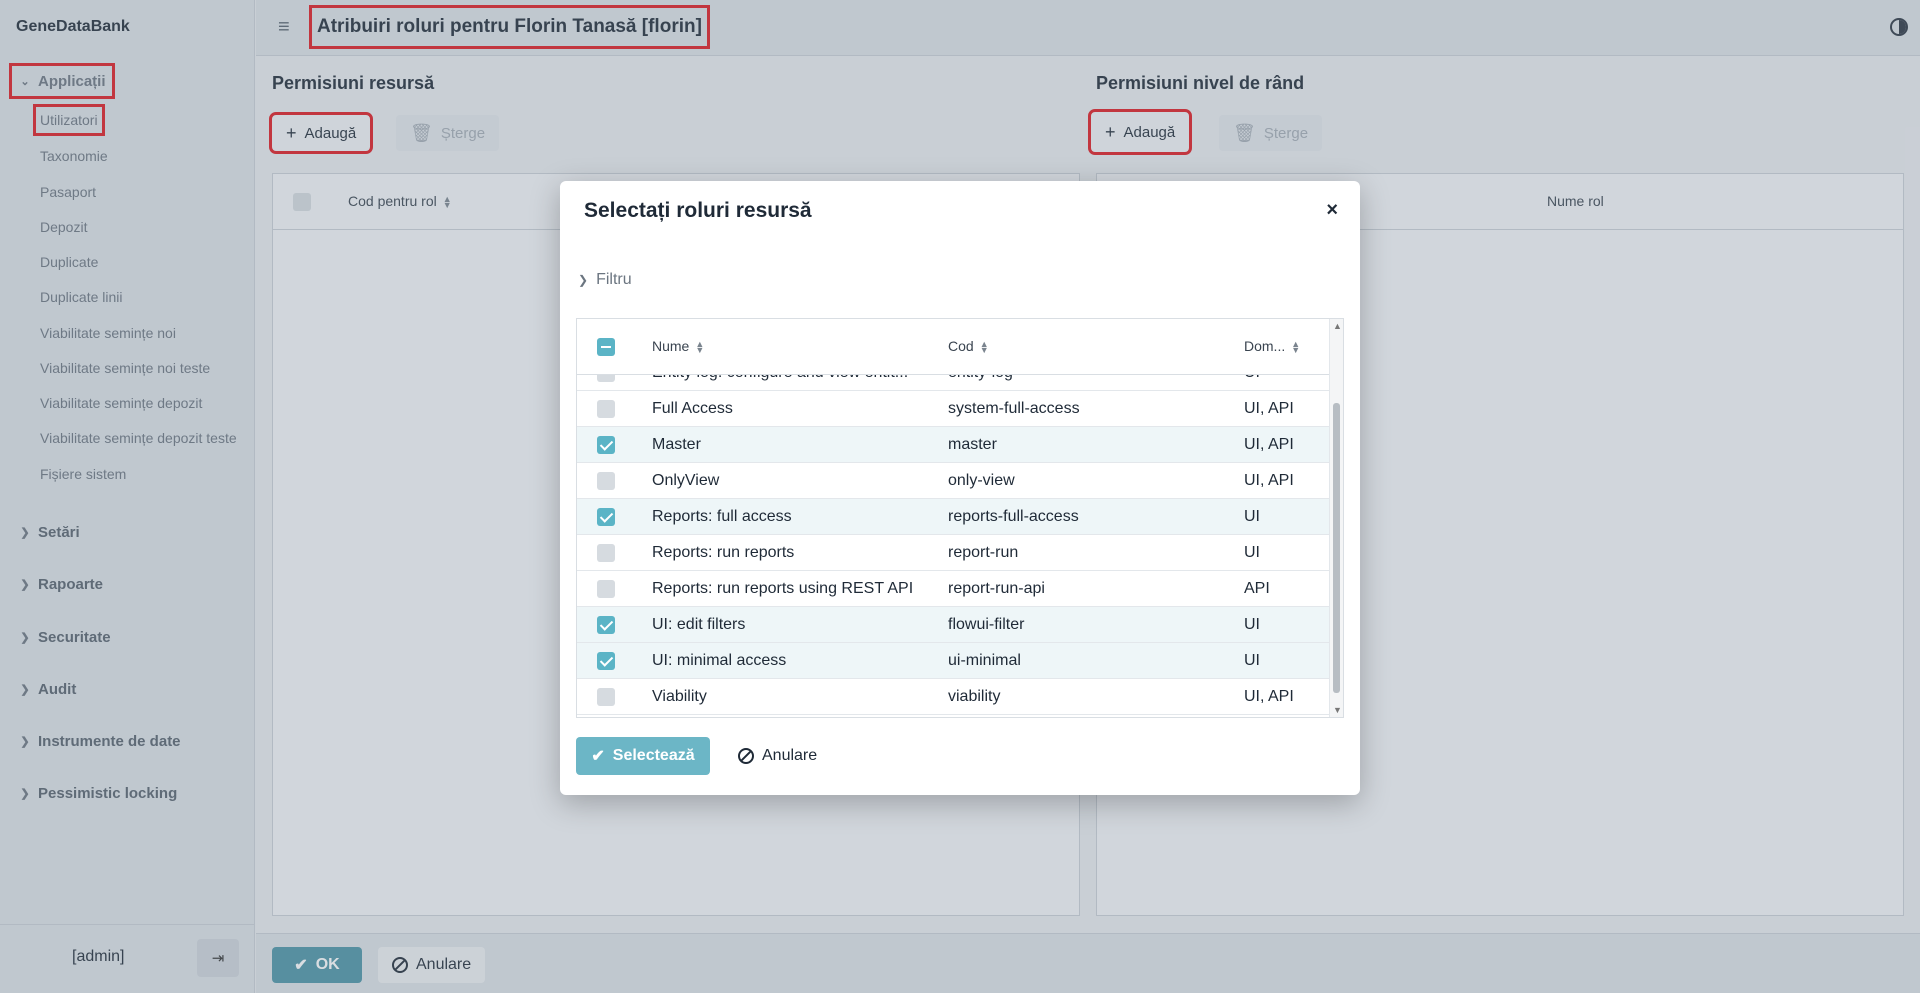  I want to click on cell-domain: API, so click(1257, 588).